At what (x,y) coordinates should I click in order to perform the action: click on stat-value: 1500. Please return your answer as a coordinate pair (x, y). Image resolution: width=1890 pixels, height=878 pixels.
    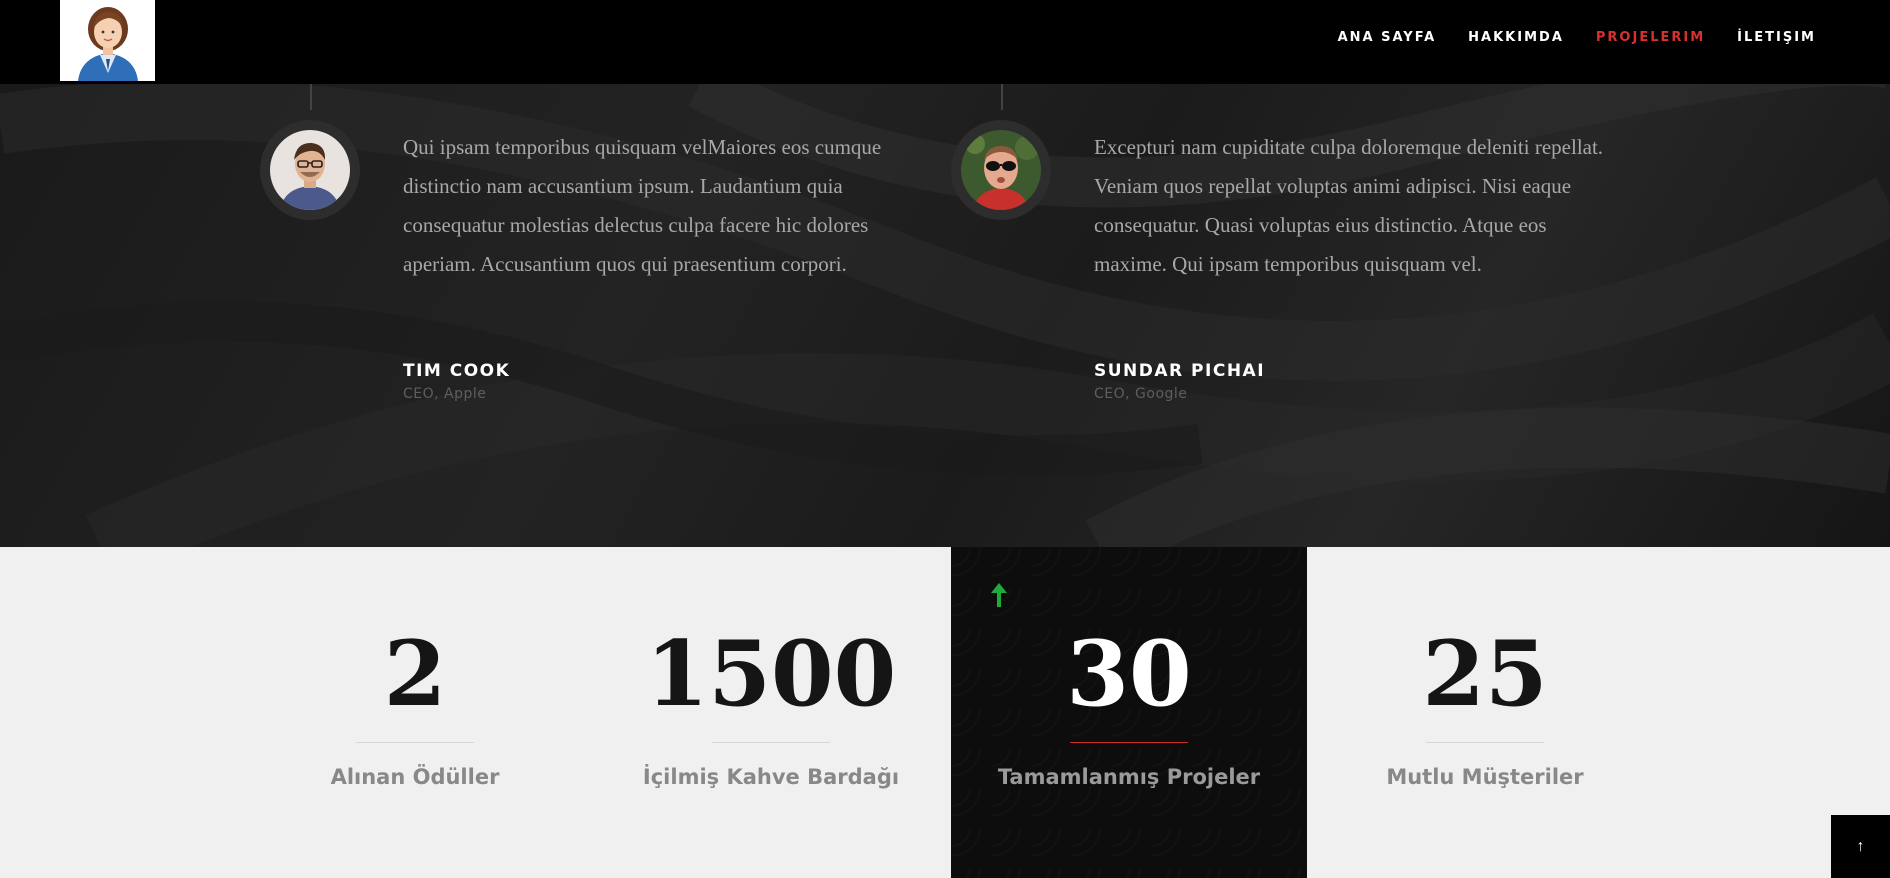
    Looking at the image, I should click on (771, 674).